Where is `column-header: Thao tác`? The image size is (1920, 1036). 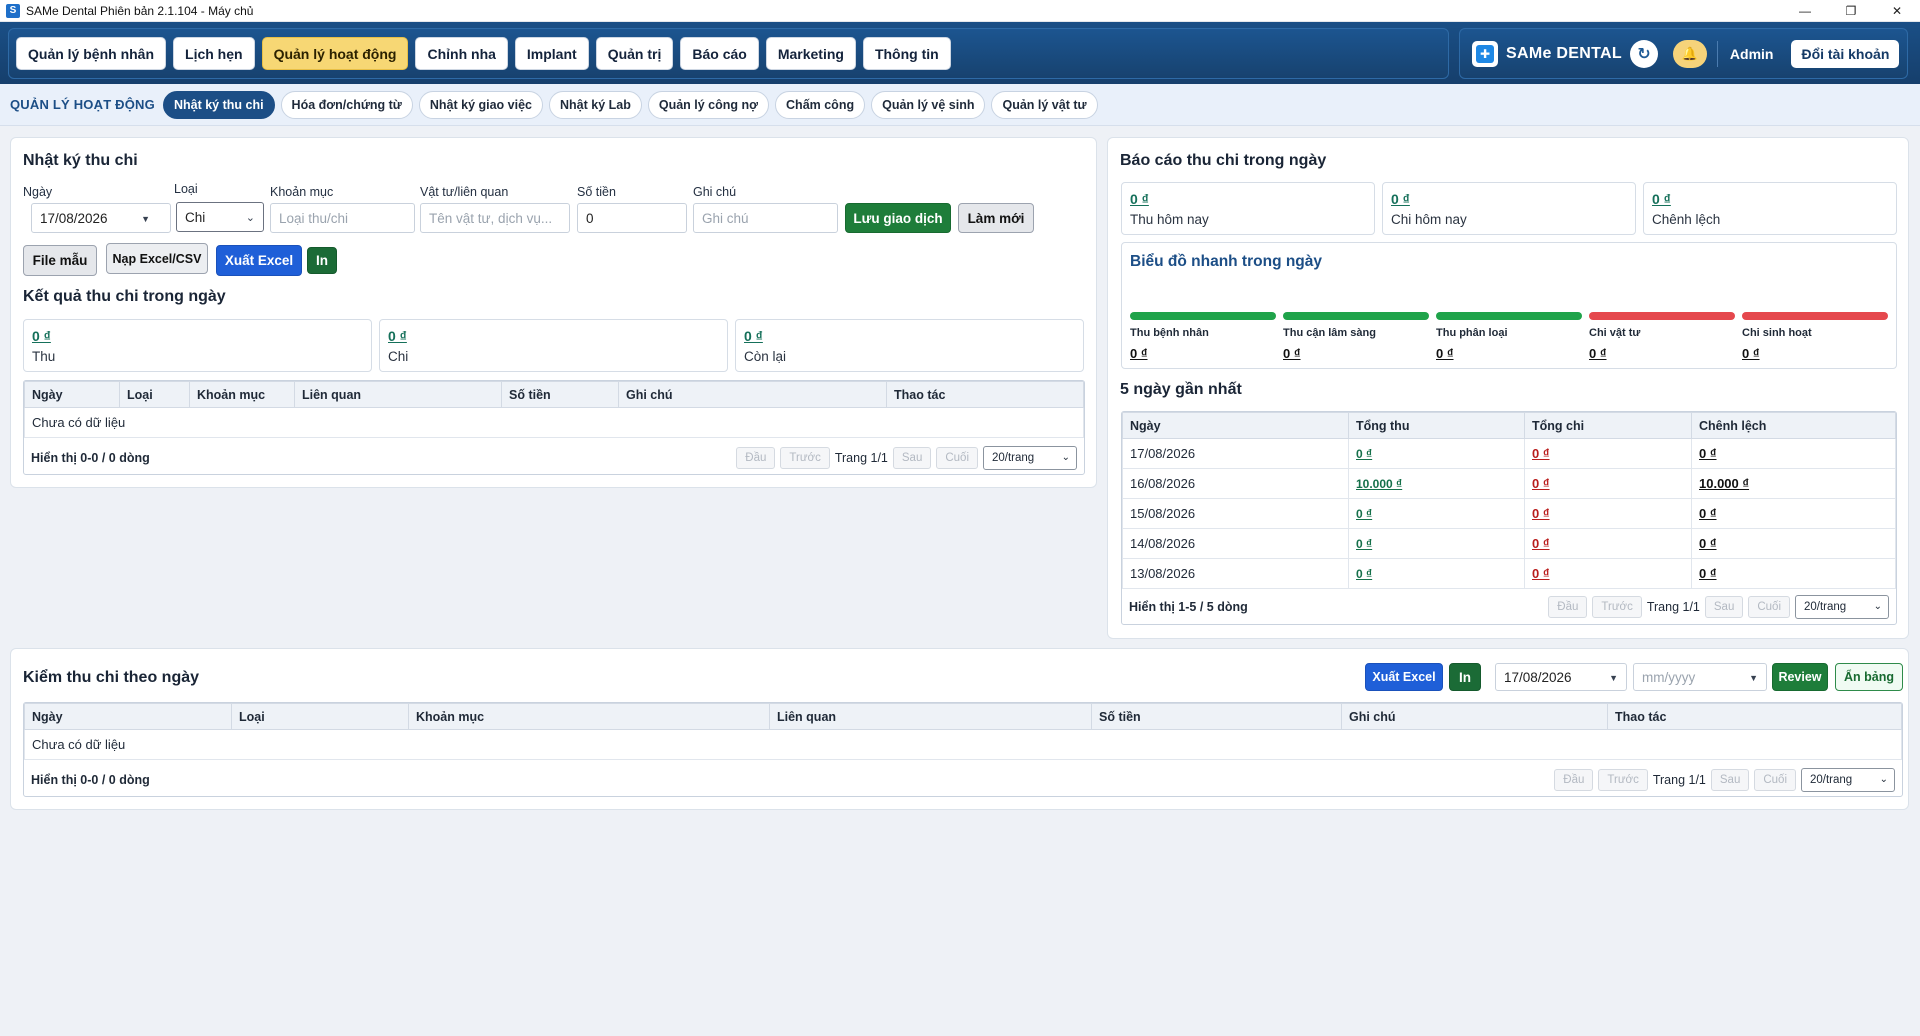
column-header: Thao tác is located at coordinates (985, 394).